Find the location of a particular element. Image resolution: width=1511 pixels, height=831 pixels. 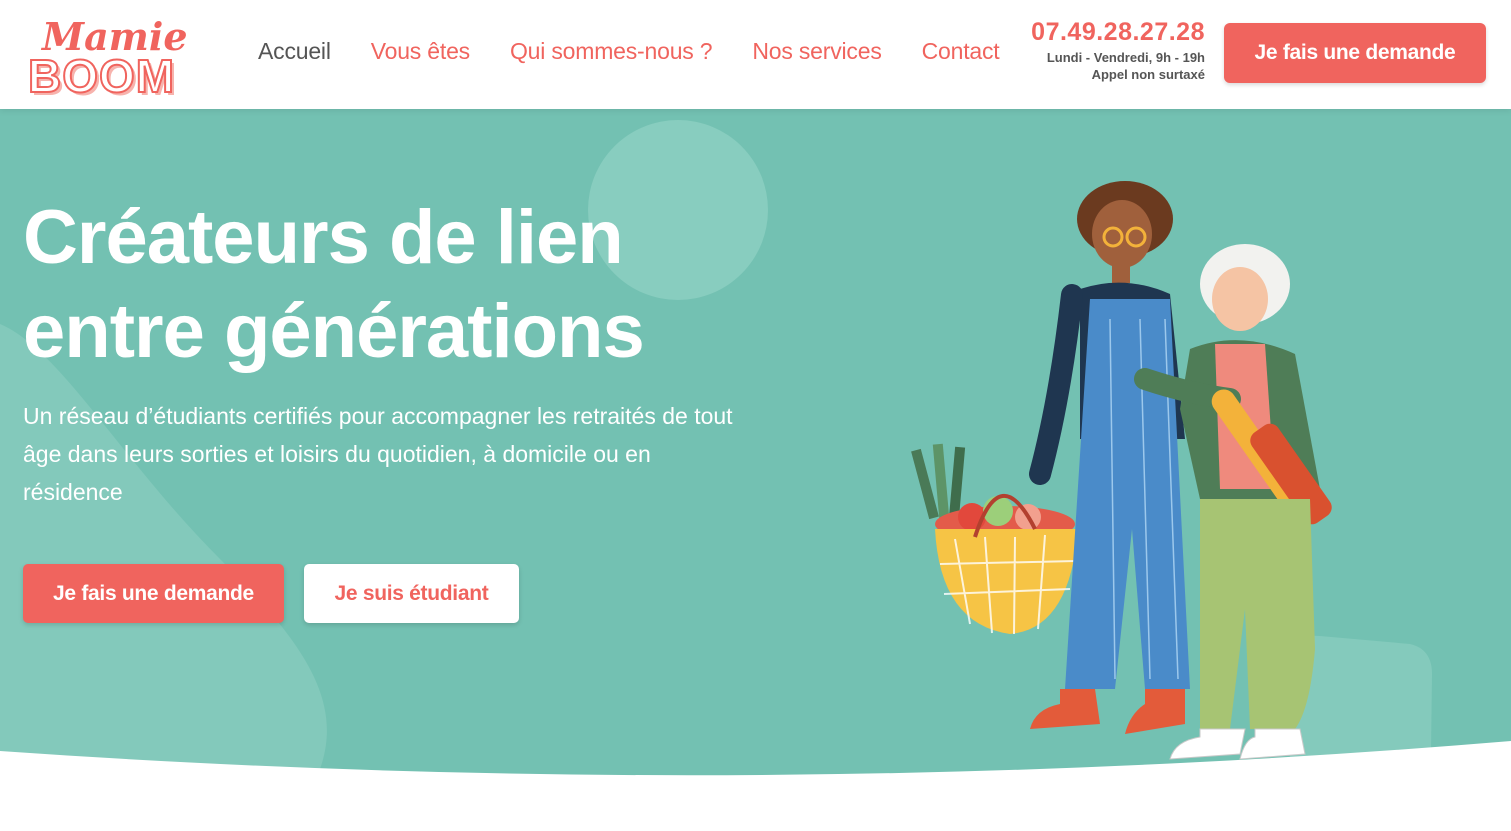

nav-item-nos-services: Nos services is located at coordinates (816, 51).